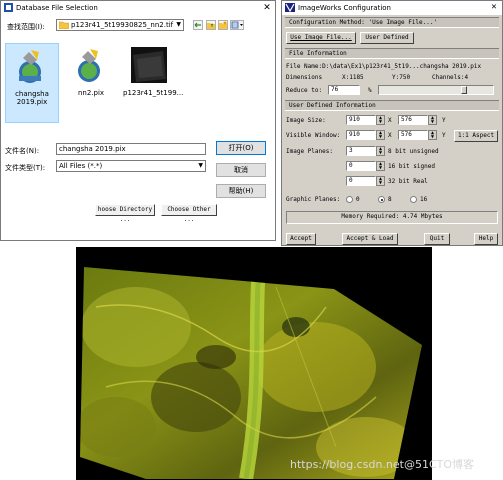  What do you see at coordinates (361, 166) in the screenshot?
I see `planes-16bit-input: 0` at bounding box center [361, 166].